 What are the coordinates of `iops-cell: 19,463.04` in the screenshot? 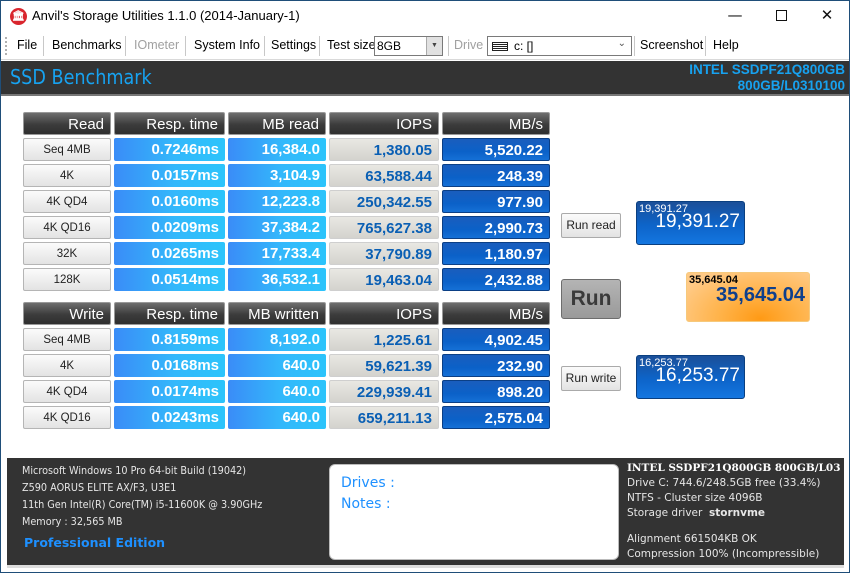 It's located at (384, 279).